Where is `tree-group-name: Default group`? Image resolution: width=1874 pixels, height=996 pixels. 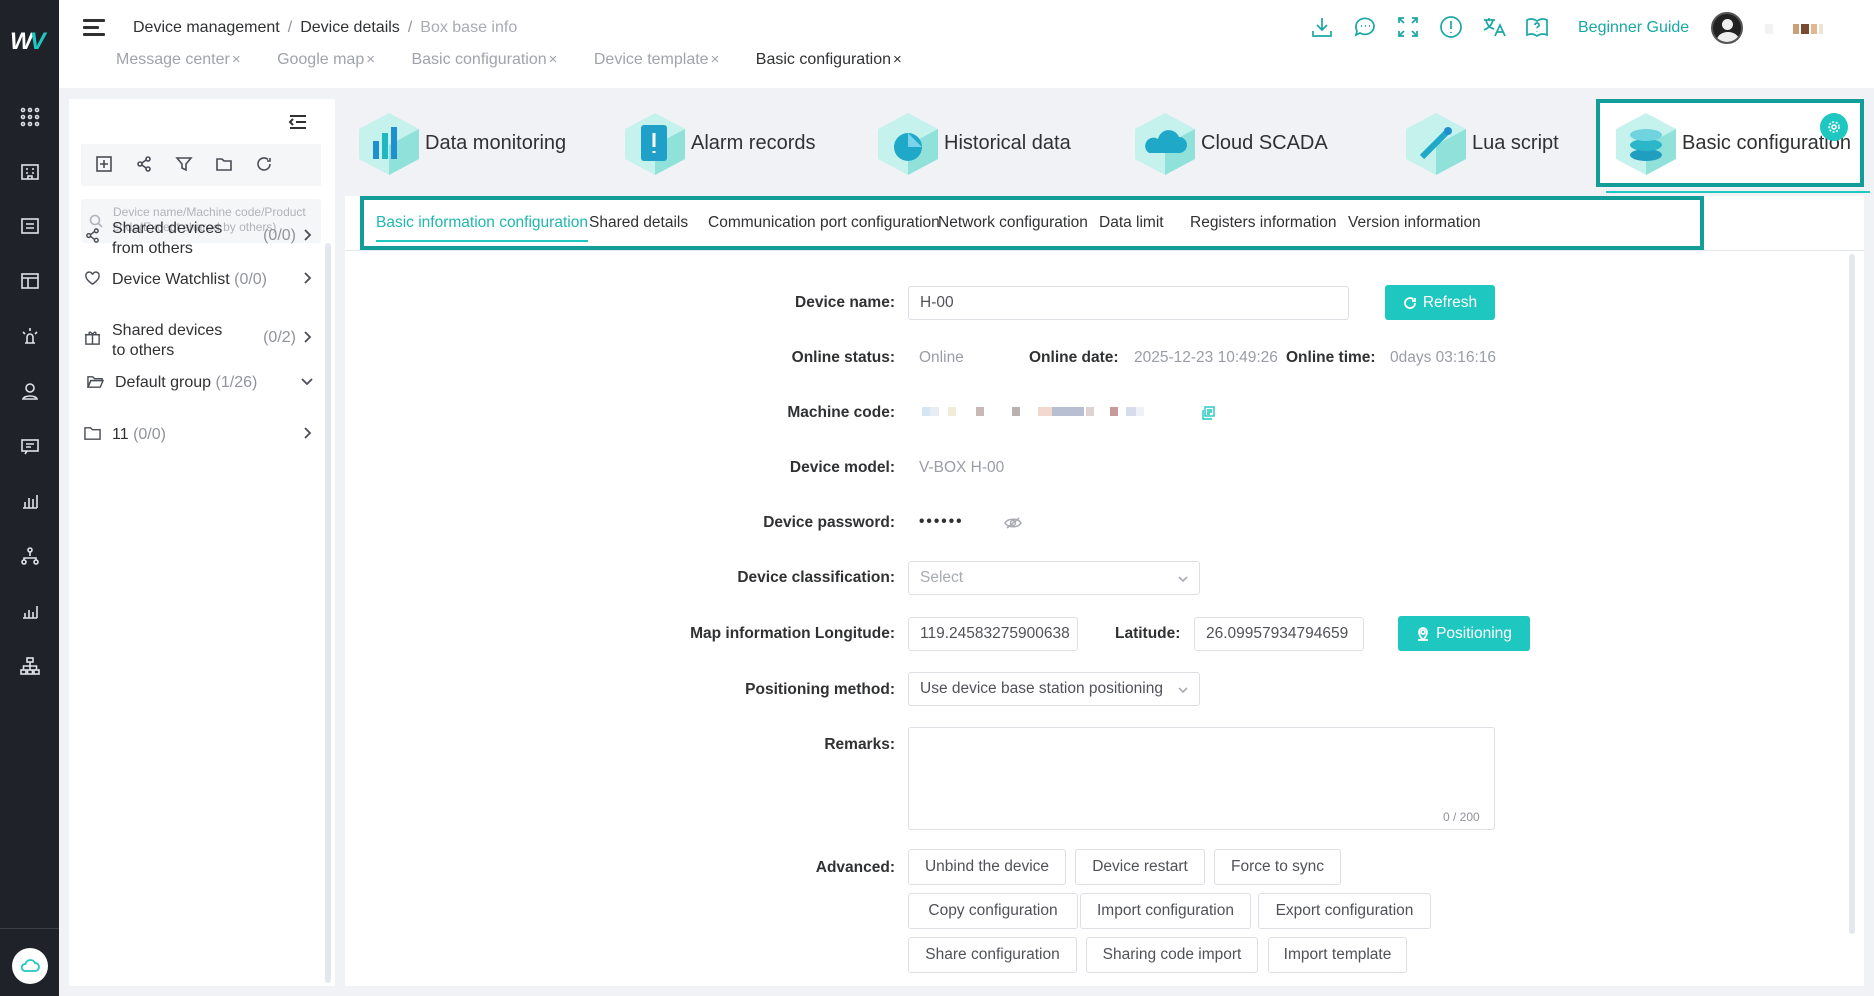 tree-group-name: Default group is located at coordinates (163, 382).